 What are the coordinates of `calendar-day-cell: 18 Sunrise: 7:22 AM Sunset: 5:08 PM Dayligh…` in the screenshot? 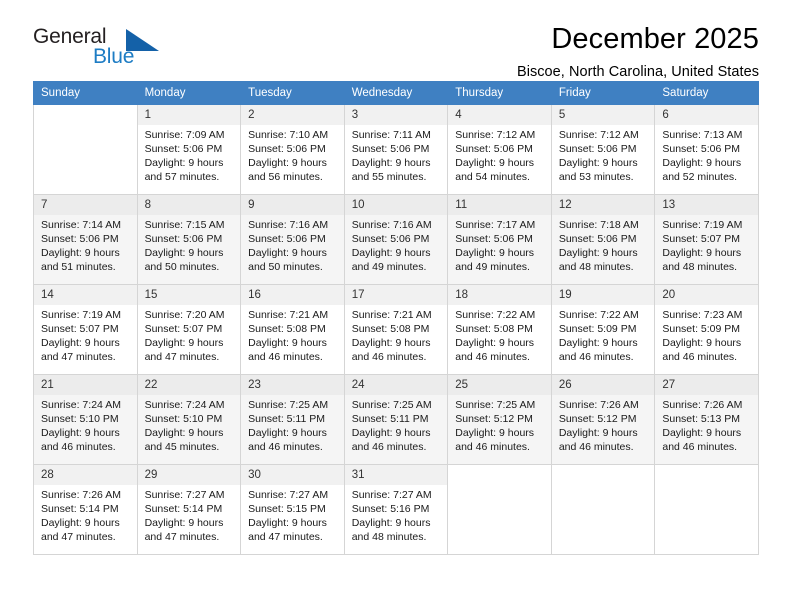 It's located at (499, 329).